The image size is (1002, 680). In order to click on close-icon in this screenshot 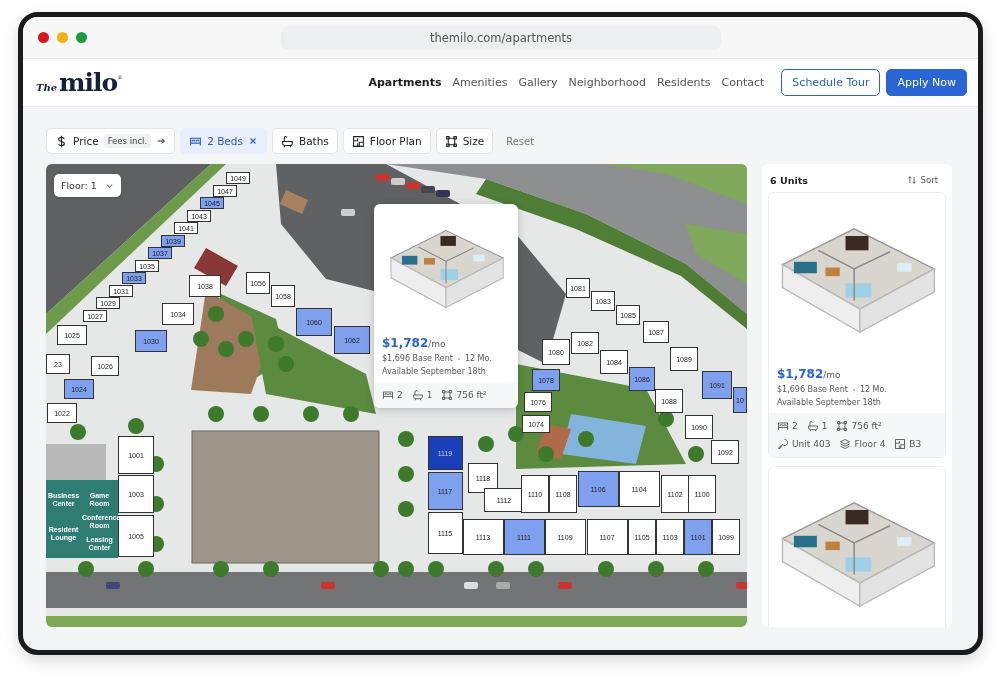, I will do `click(252, 141)`.